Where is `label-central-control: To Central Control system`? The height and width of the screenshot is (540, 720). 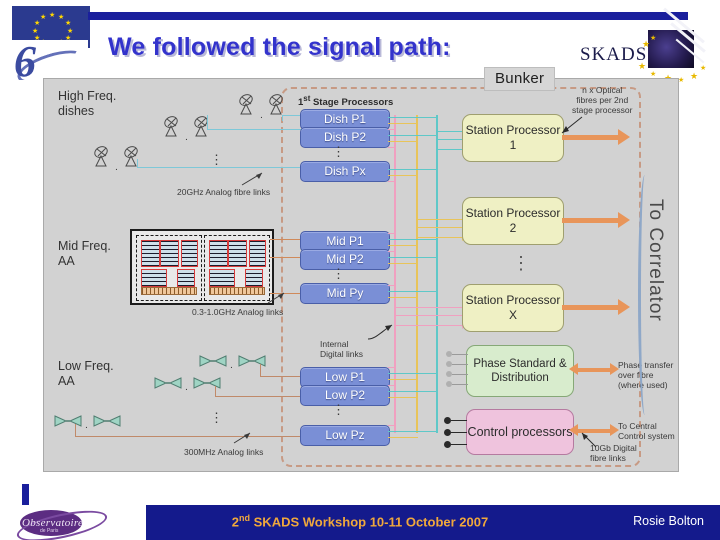 label-central-control: To Central Control system is located at coordinates (646, 431).